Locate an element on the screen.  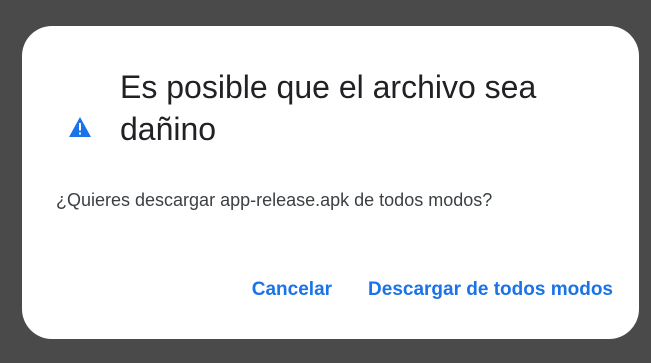
cancel-button: Cancelar is located at coordinates (292, 290).